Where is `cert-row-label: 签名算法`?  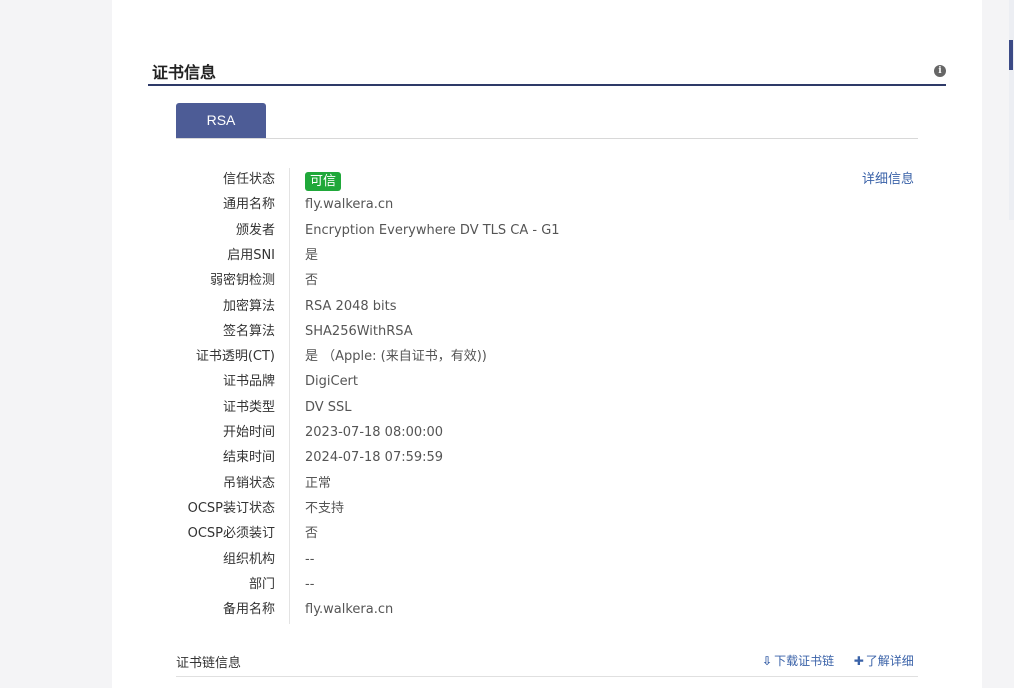 cert-row-label: 签名算法 is located at coordinates (248, 331).